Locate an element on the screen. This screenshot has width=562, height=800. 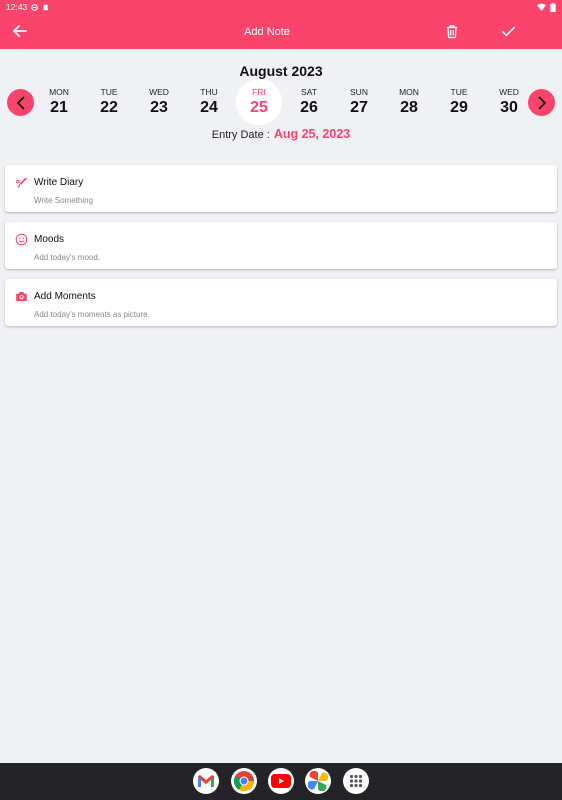
status-bar: 12:43 is located at coordinates (281, 7).